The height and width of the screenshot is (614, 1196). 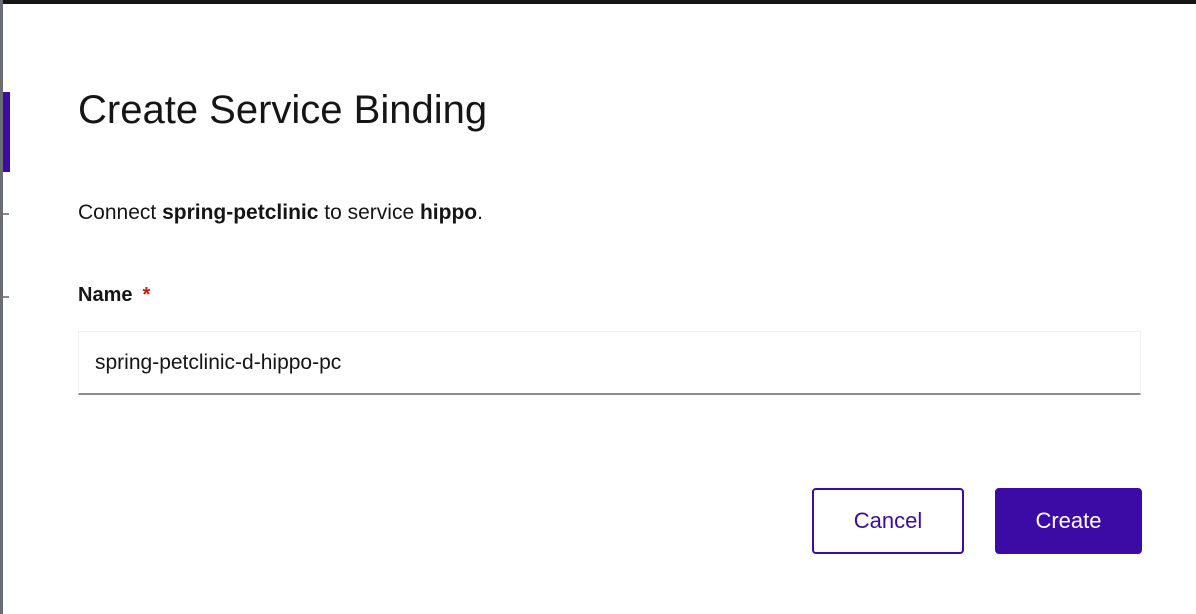 I want to click on cancel-button: Cancel, so click(x=888, y=521).